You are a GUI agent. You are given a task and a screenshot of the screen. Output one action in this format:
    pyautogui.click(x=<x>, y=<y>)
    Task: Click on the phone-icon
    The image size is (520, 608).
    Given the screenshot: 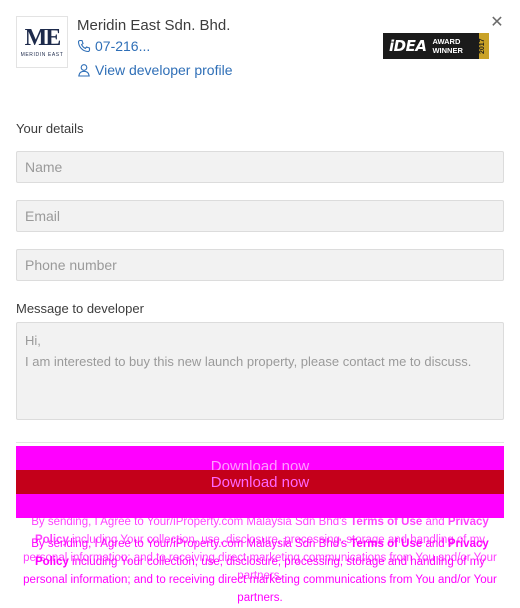 What is the action you would take?
    pyautogui.click(x=84, y=46)
    